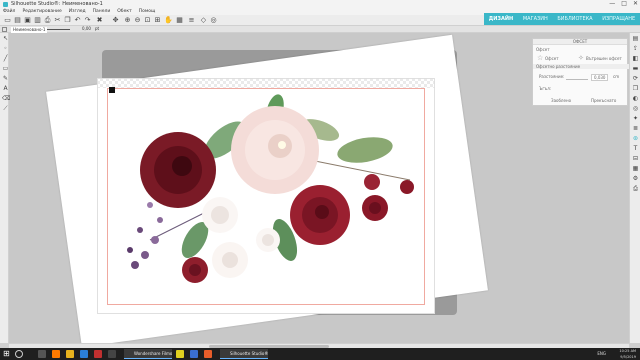 This screenshot has height=360, width=640. Describe the element at coordinates (19, 354) in the screenshot. I see `search-icon` at that location.